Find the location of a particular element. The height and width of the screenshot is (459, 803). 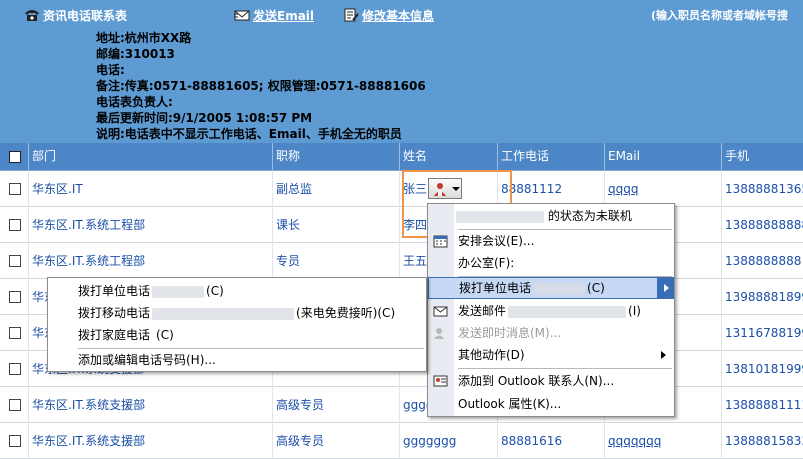

status-item: 的状态为未联机 is located at coordinates (551, 216).